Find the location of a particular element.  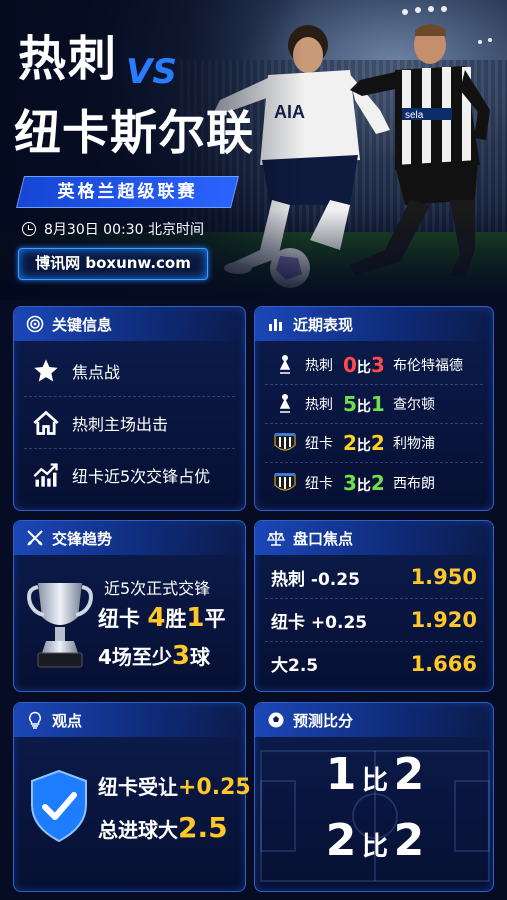

vs-label: VS is located at coordinates (151, 72).